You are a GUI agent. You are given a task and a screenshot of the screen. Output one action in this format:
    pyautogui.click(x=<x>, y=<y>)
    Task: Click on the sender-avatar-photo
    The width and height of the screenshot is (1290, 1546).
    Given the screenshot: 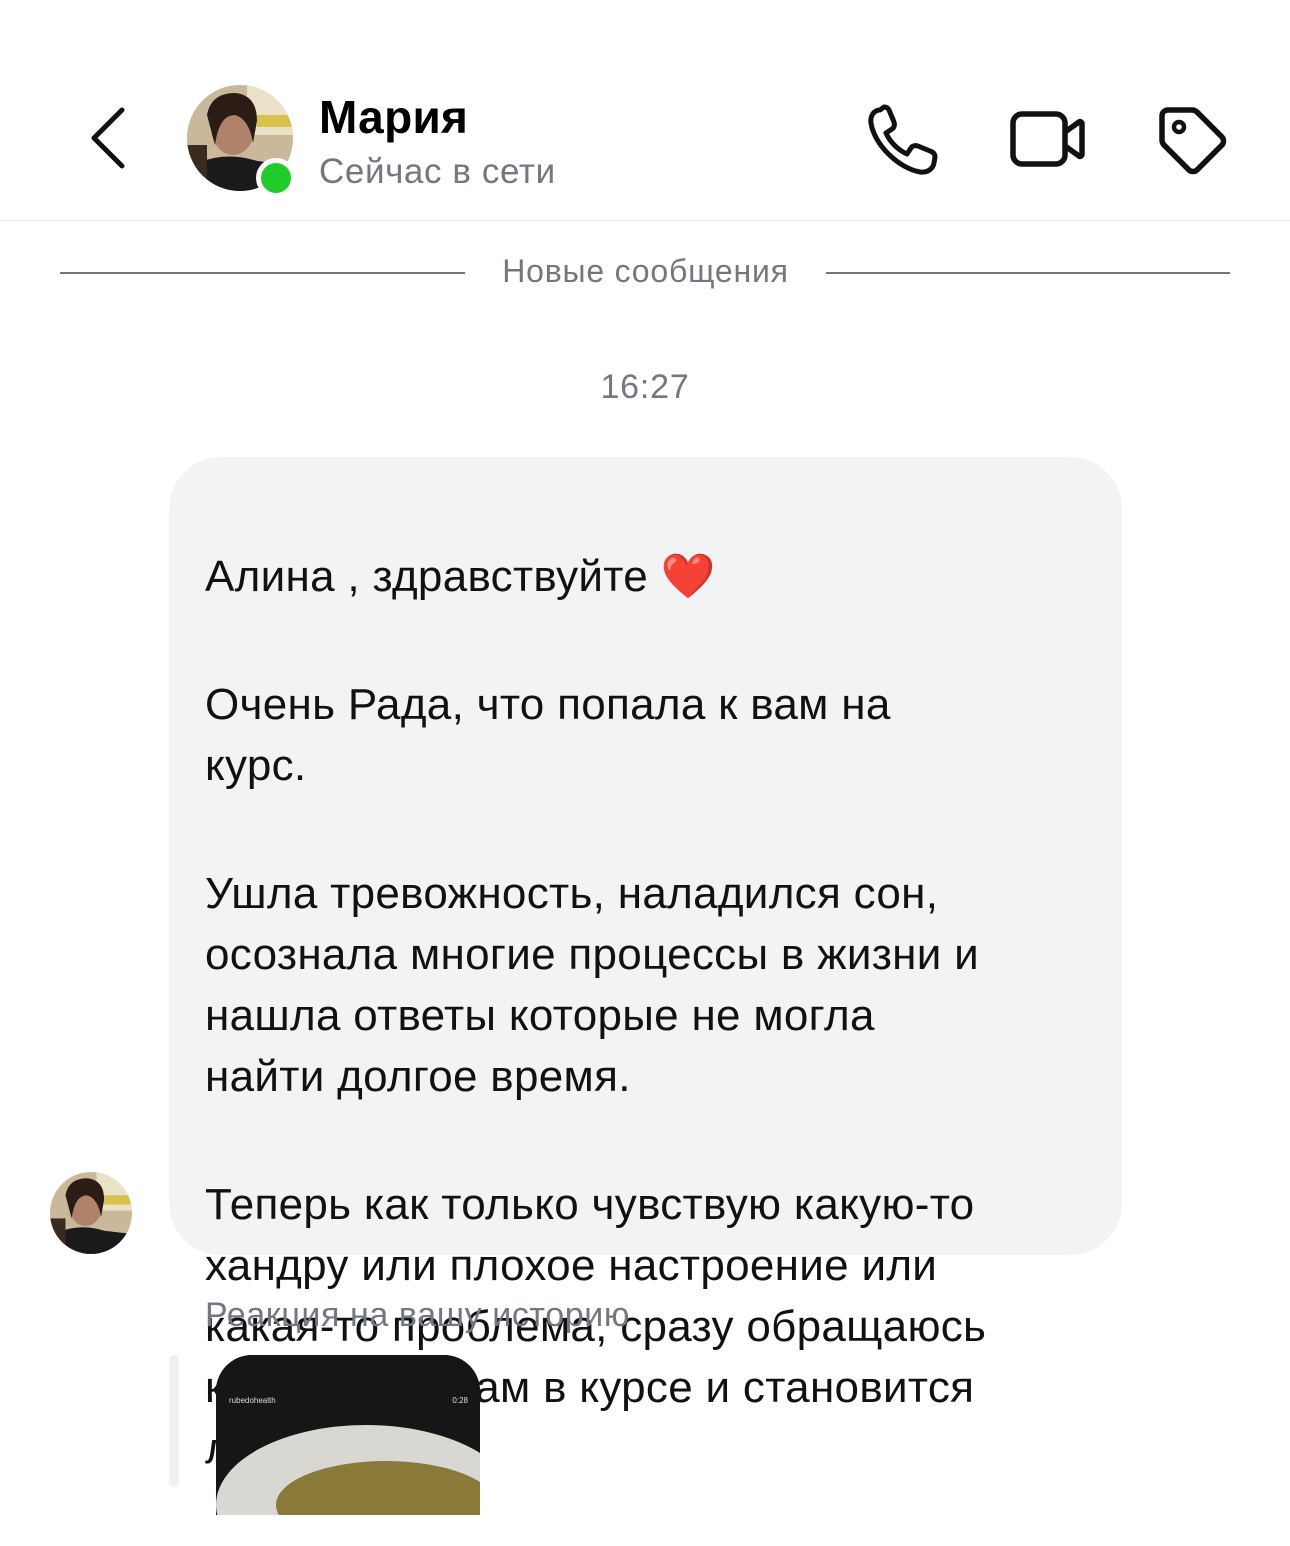 What is the action you would take?
    pyautogui.click(x=91, y=1213)
    